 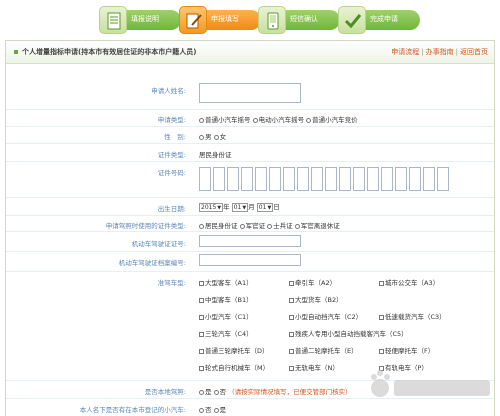 What do you see at coordinates (151, 20) in the screenshot?
I see `step-tab: 填报说明` at bounding box center [151, 20].